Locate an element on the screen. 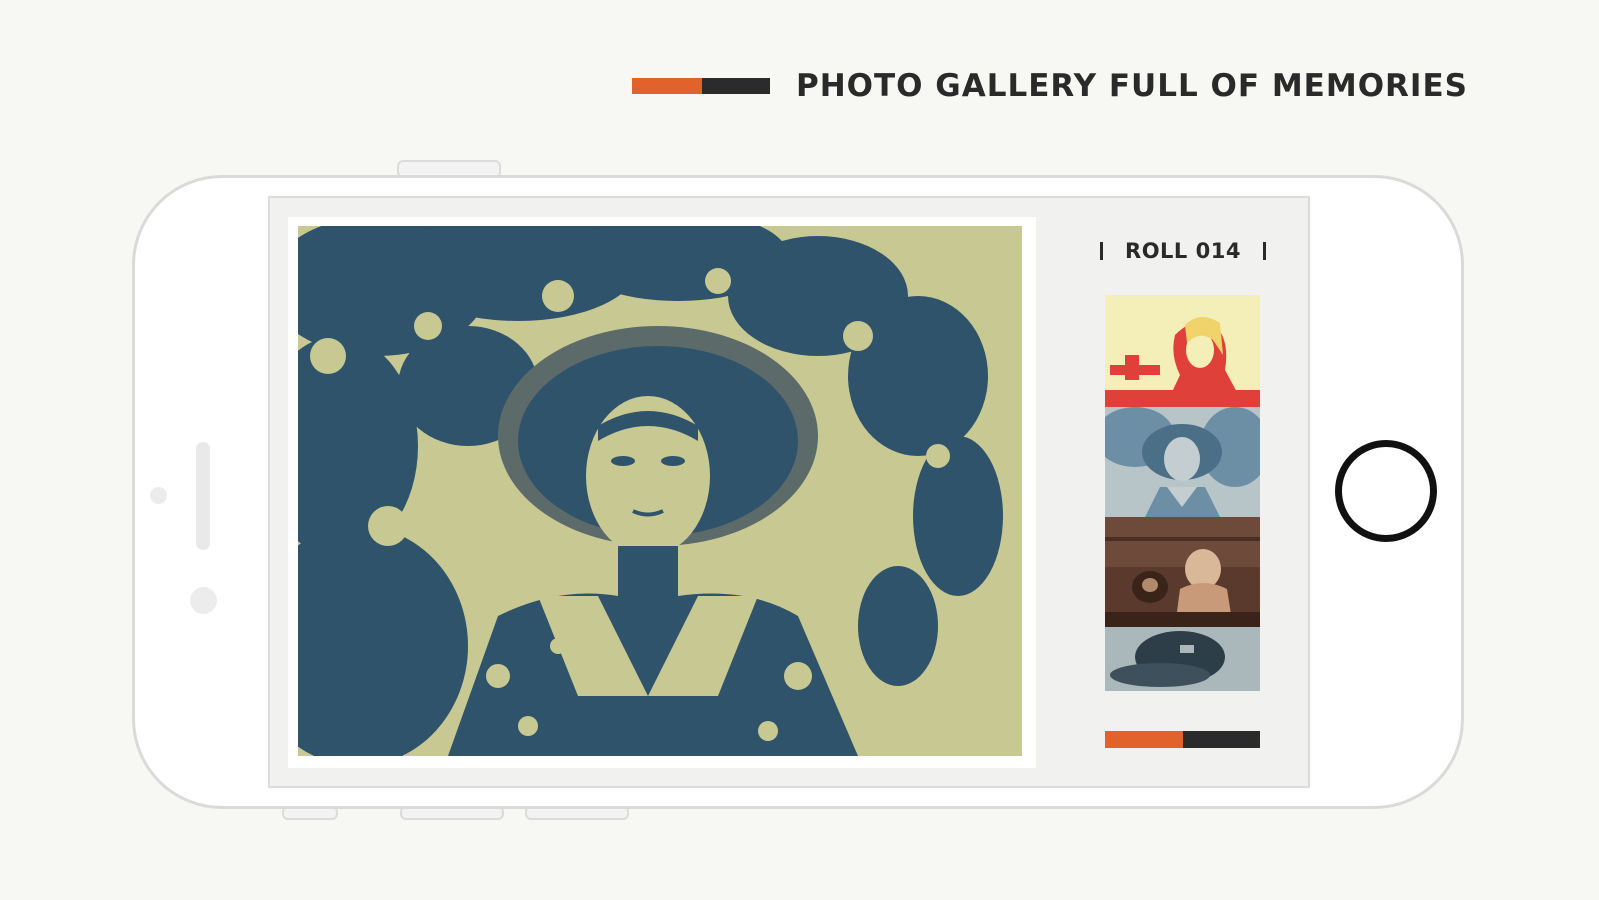 The image size is (1599, 900). thumbnail-strip is located at coordinates (1182, 493).